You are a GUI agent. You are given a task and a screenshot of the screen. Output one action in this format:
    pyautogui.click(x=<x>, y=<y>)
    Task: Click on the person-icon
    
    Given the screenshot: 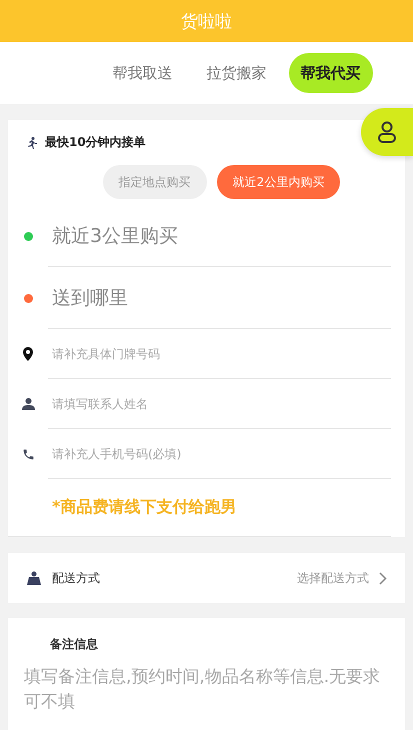 What is the action you would take?
    pyautogui.click(x=28, y=404)
    